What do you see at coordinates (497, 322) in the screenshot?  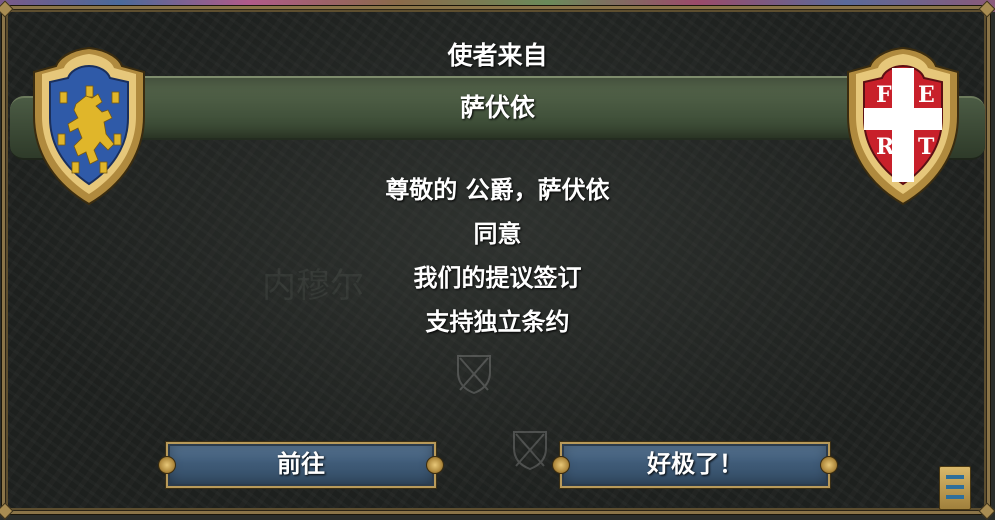 I see `message-line: 支持独立条约` at bounding box center [497, 322].